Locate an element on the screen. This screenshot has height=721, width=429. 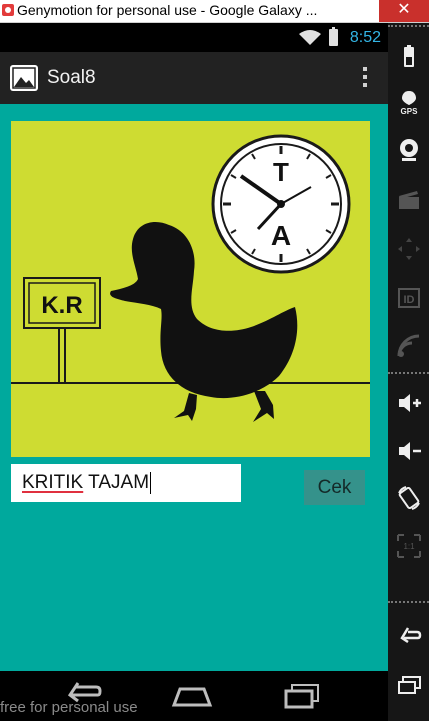
clock-letter-top: T is located at coordinates (281, 172).